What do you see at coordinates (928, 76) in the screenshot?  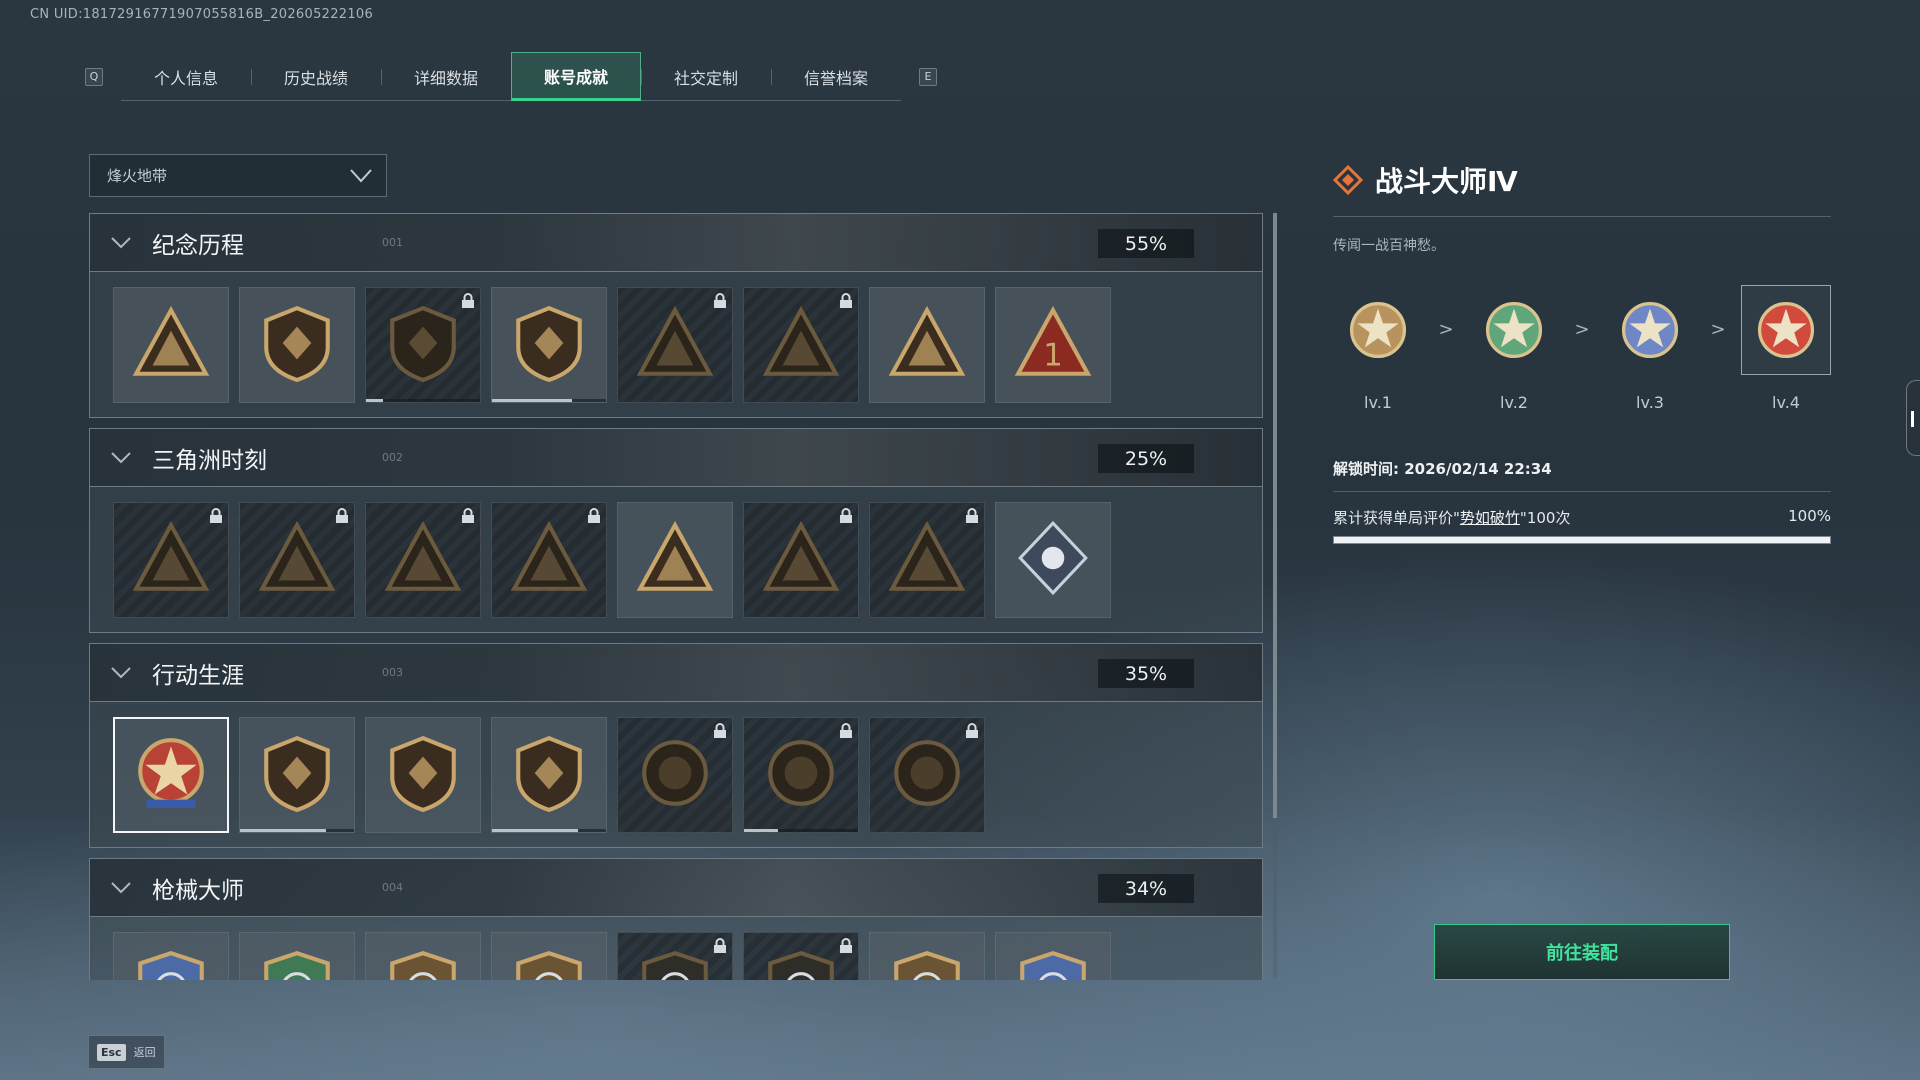 I see `next-tab-key-hint: E` at bounding box center [928, 76].